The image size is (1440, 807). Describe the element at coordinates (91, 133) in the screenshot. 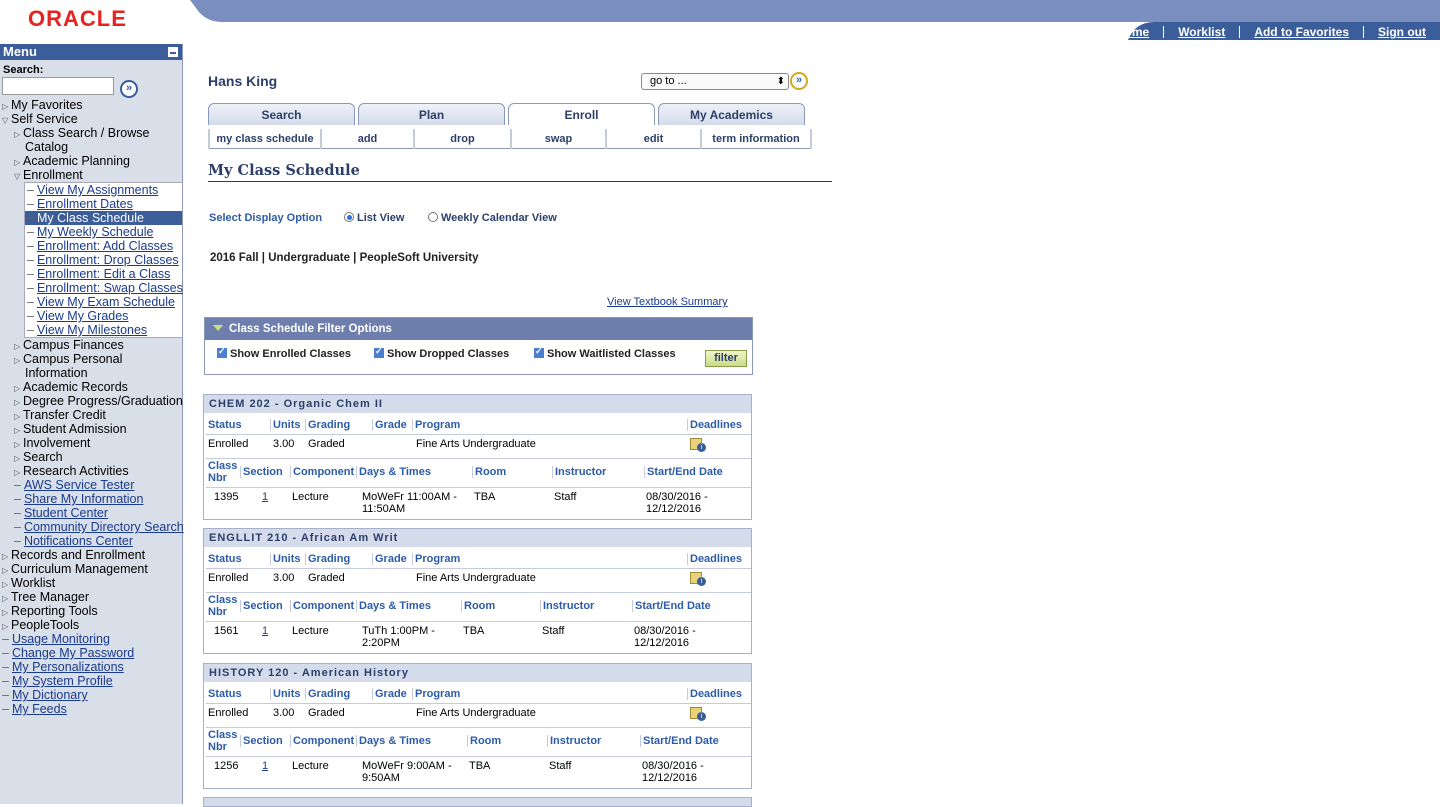

I see `menu-item-class-search: ▷ Class Search / Browse` at that location.